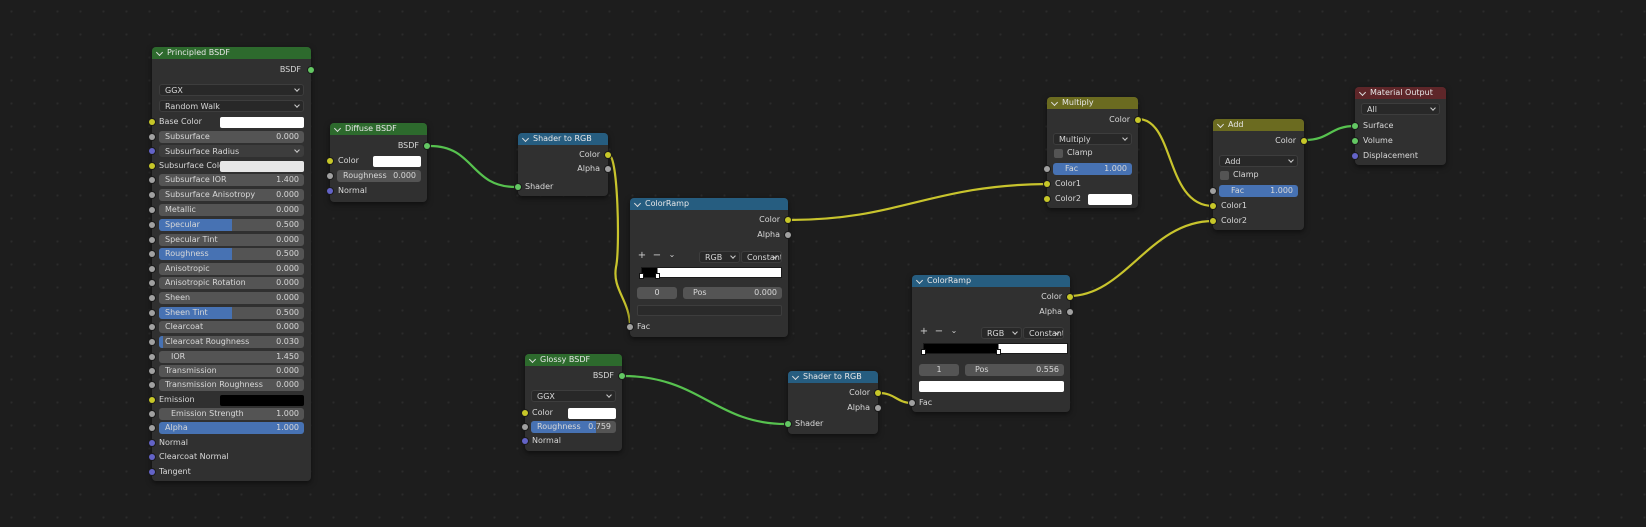  I want to click on clearcoat-normal-socket, so click(152, 457).